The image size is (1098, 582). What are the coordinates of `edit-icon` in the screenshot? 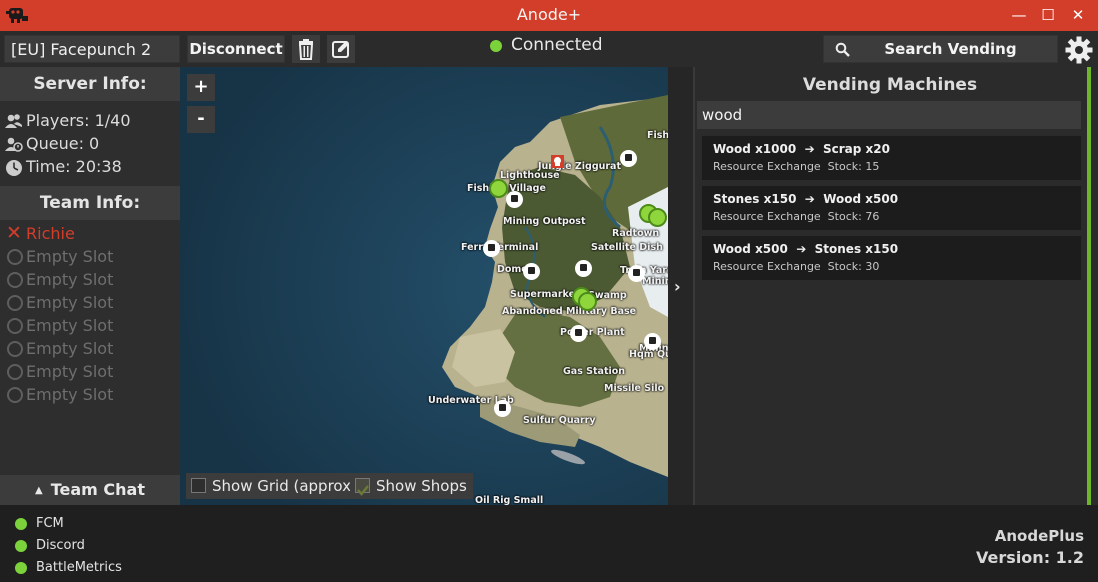 It's located at (340, 49).